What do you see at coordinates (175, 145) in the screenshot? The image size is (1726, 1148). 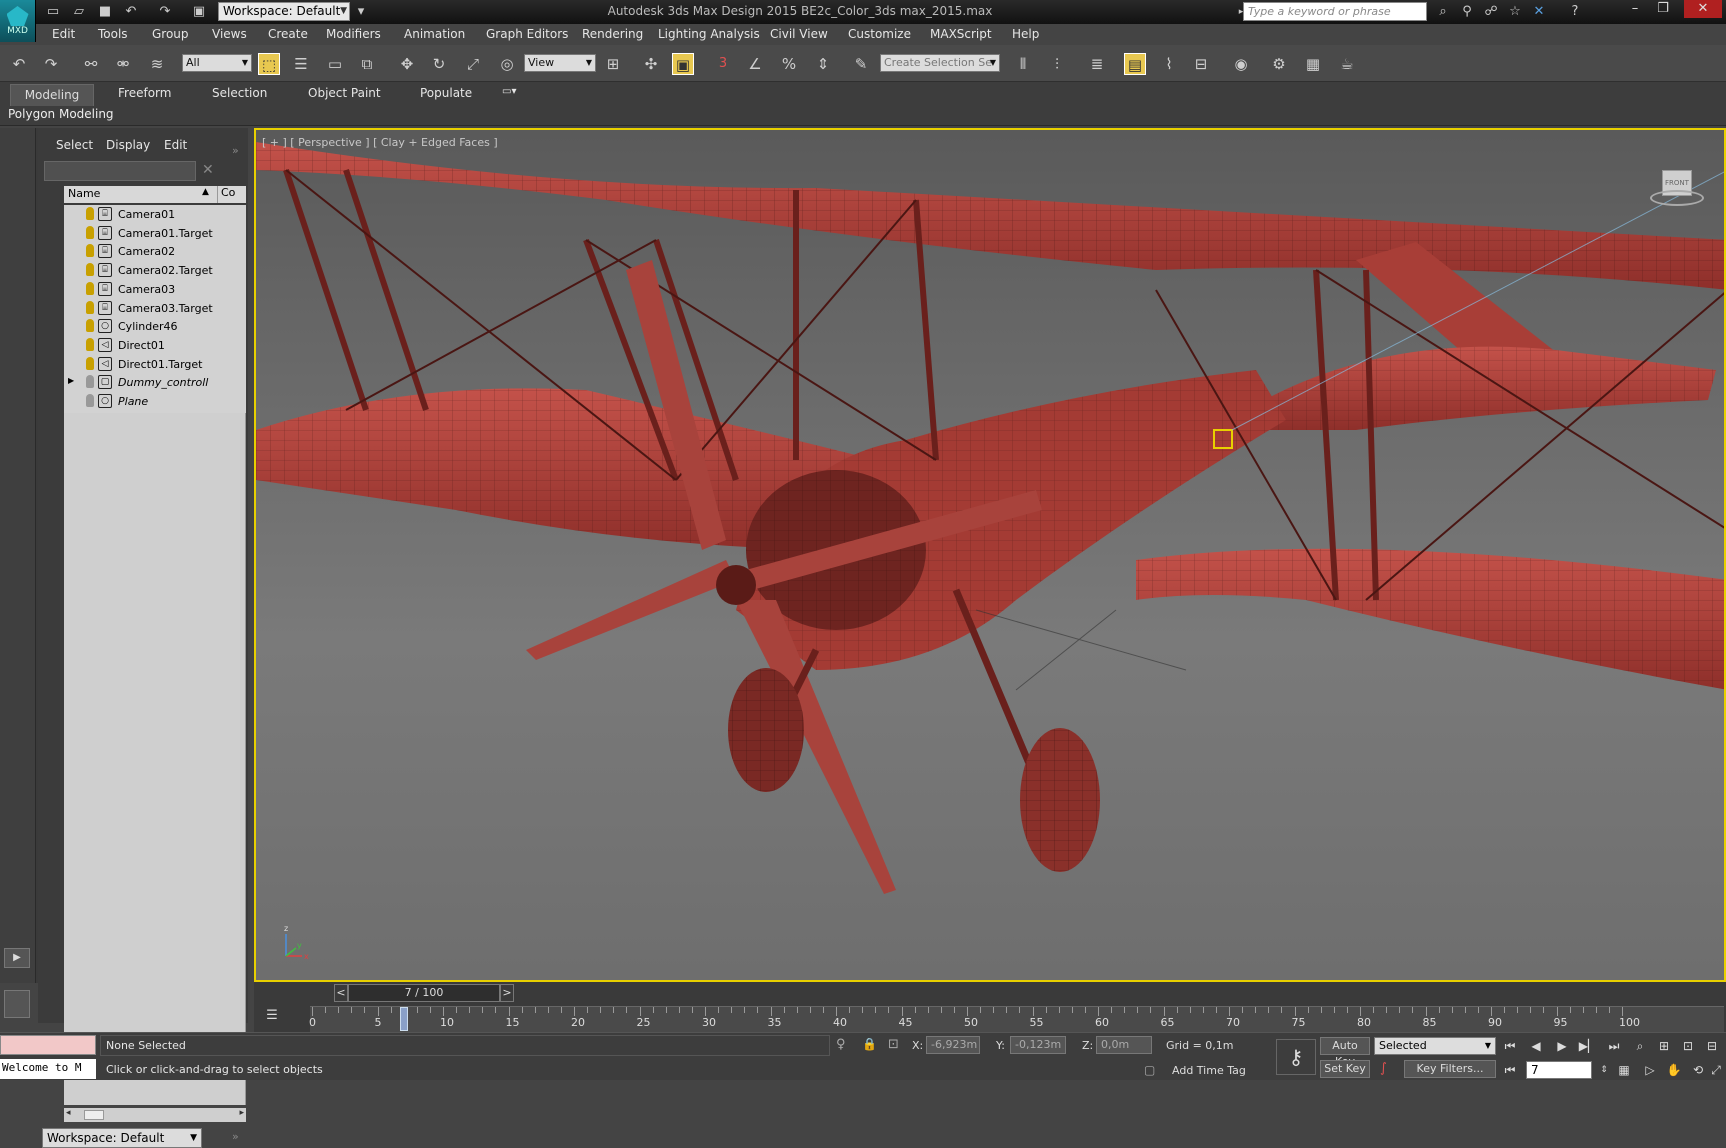 I see `explorer-menu-edit: Edit` at bounding box center [175, 145].